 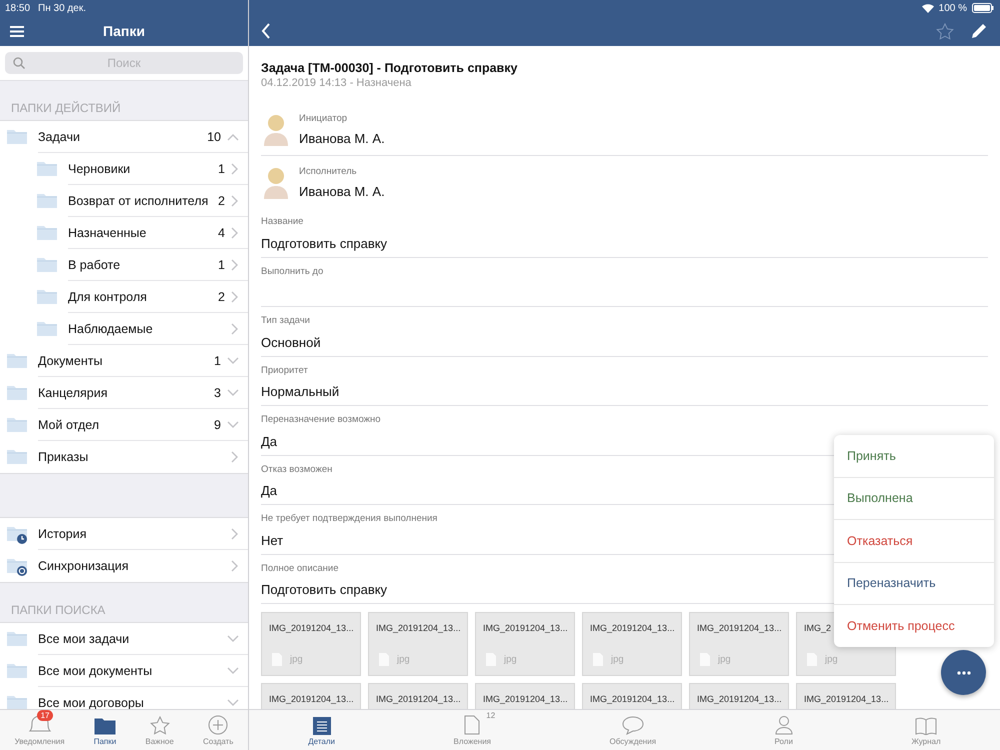 I want to click on status-date: Пн 30 дек., so click(x=62, y=8).